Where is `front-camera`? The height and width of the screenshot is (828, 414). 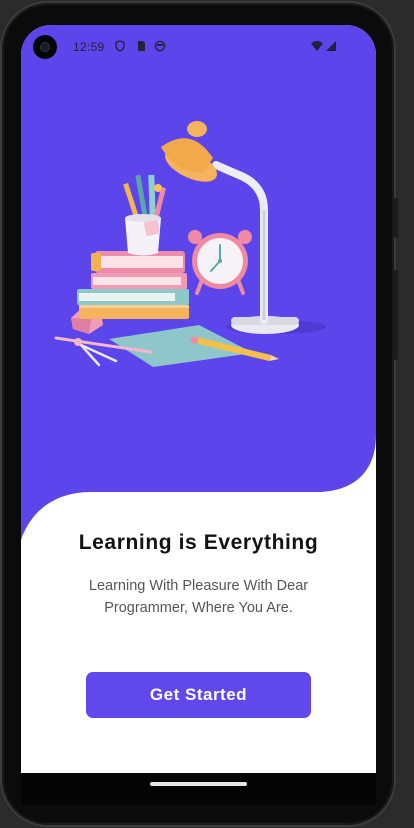
front-camera is located at coordinates (45, 47).